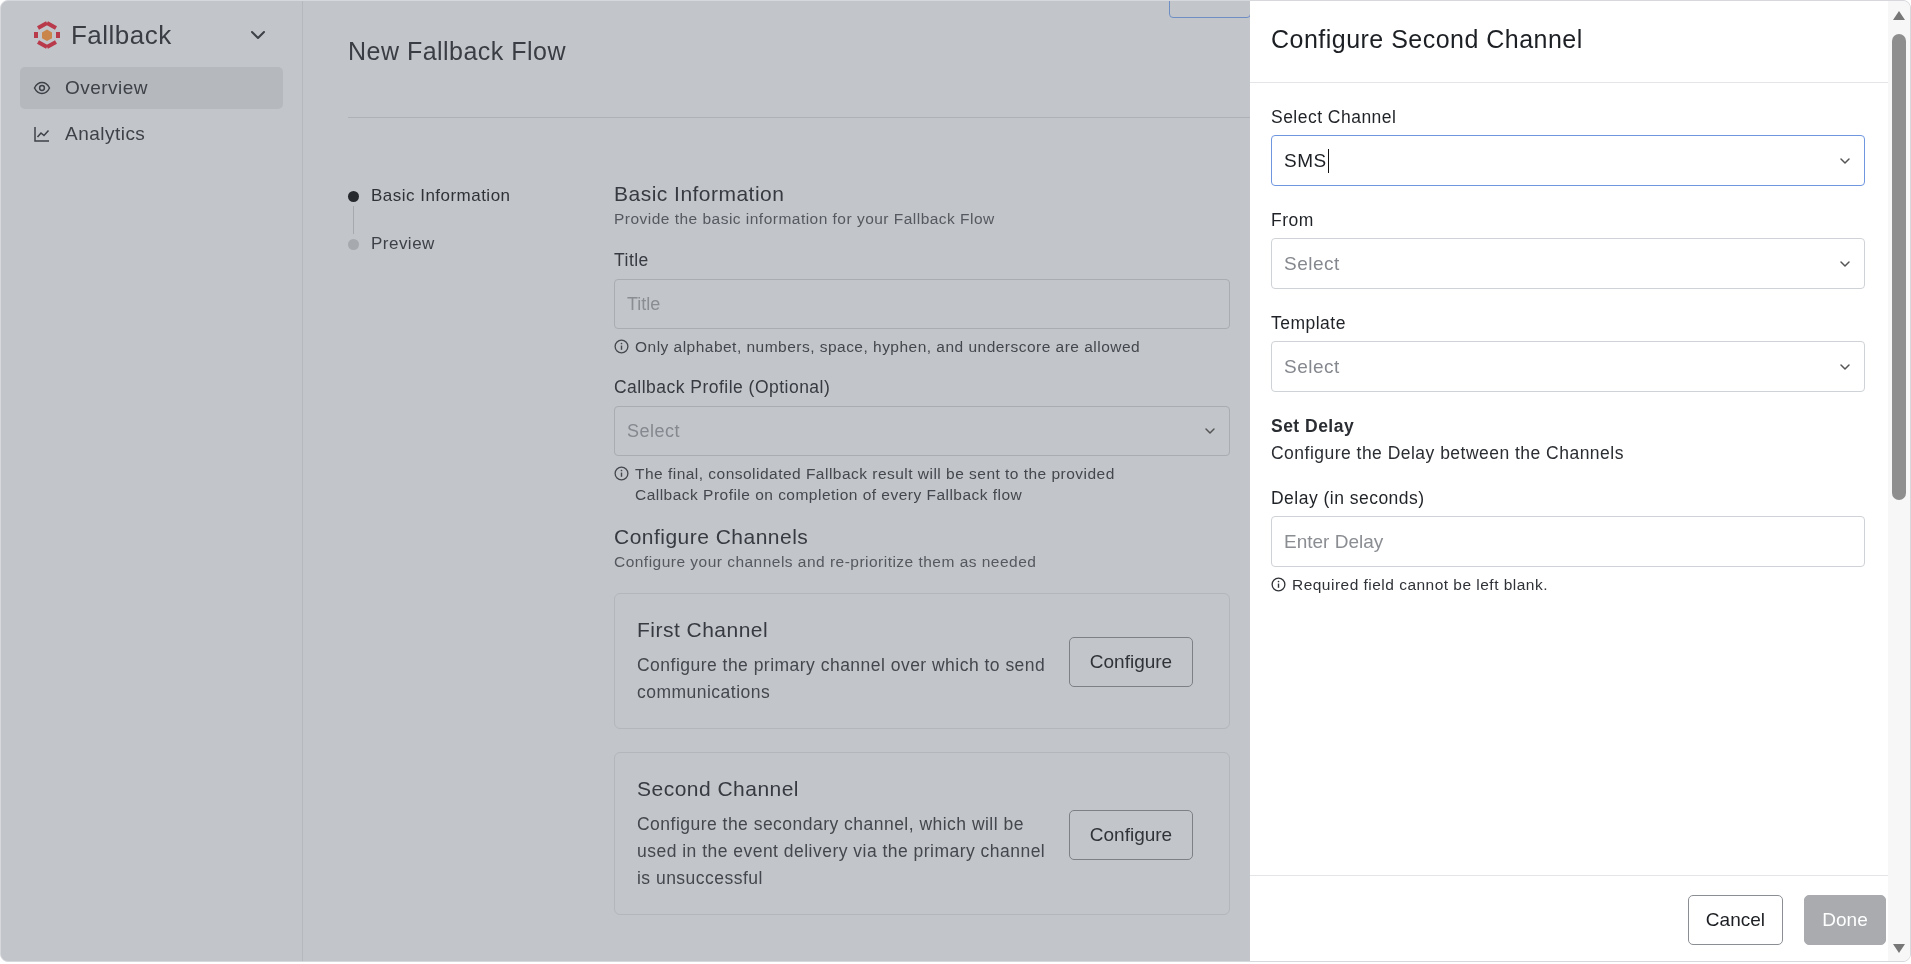 The height and width of the screenshot is (964, 1911). I want to click on text-field: Title, so click(922, 304).